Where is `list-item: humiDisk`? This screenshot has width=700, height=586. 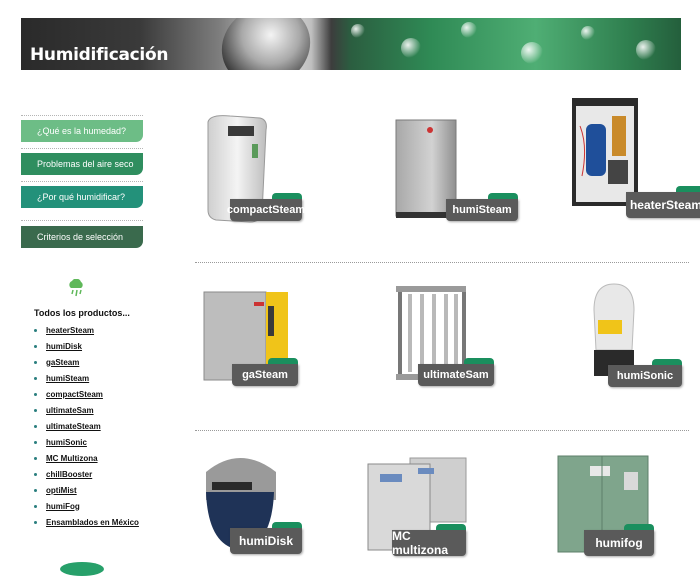
list-item: humiDisk is located at coordinates (86, 346).